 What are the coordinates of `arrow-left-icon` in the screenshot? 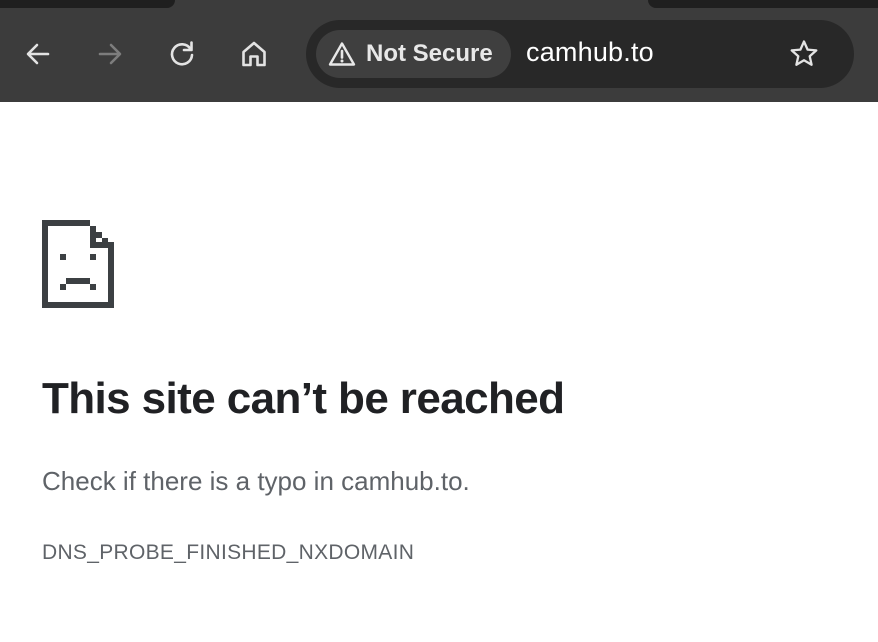 It's located at (38, 54).